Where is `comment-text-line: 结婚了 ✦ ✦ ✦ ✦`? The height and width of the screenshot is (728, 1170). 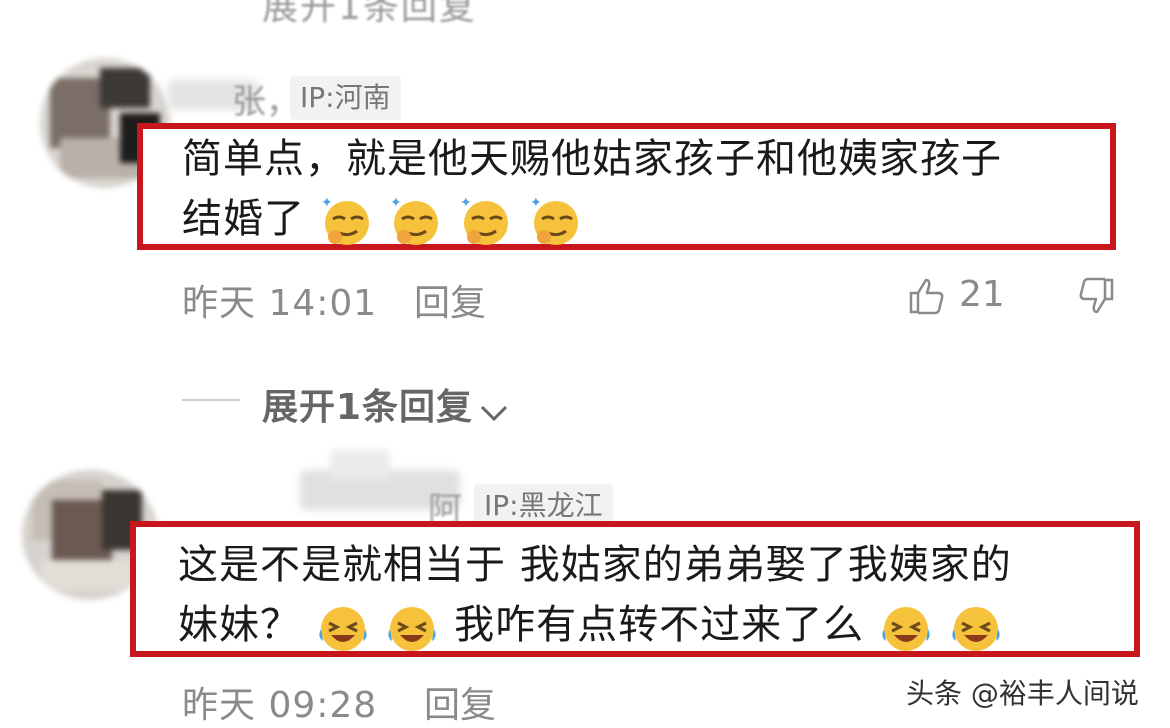
comment-text-line: 结婚了 ✦ ✦ ✦ ✦ is located at coordinates (383, 219).